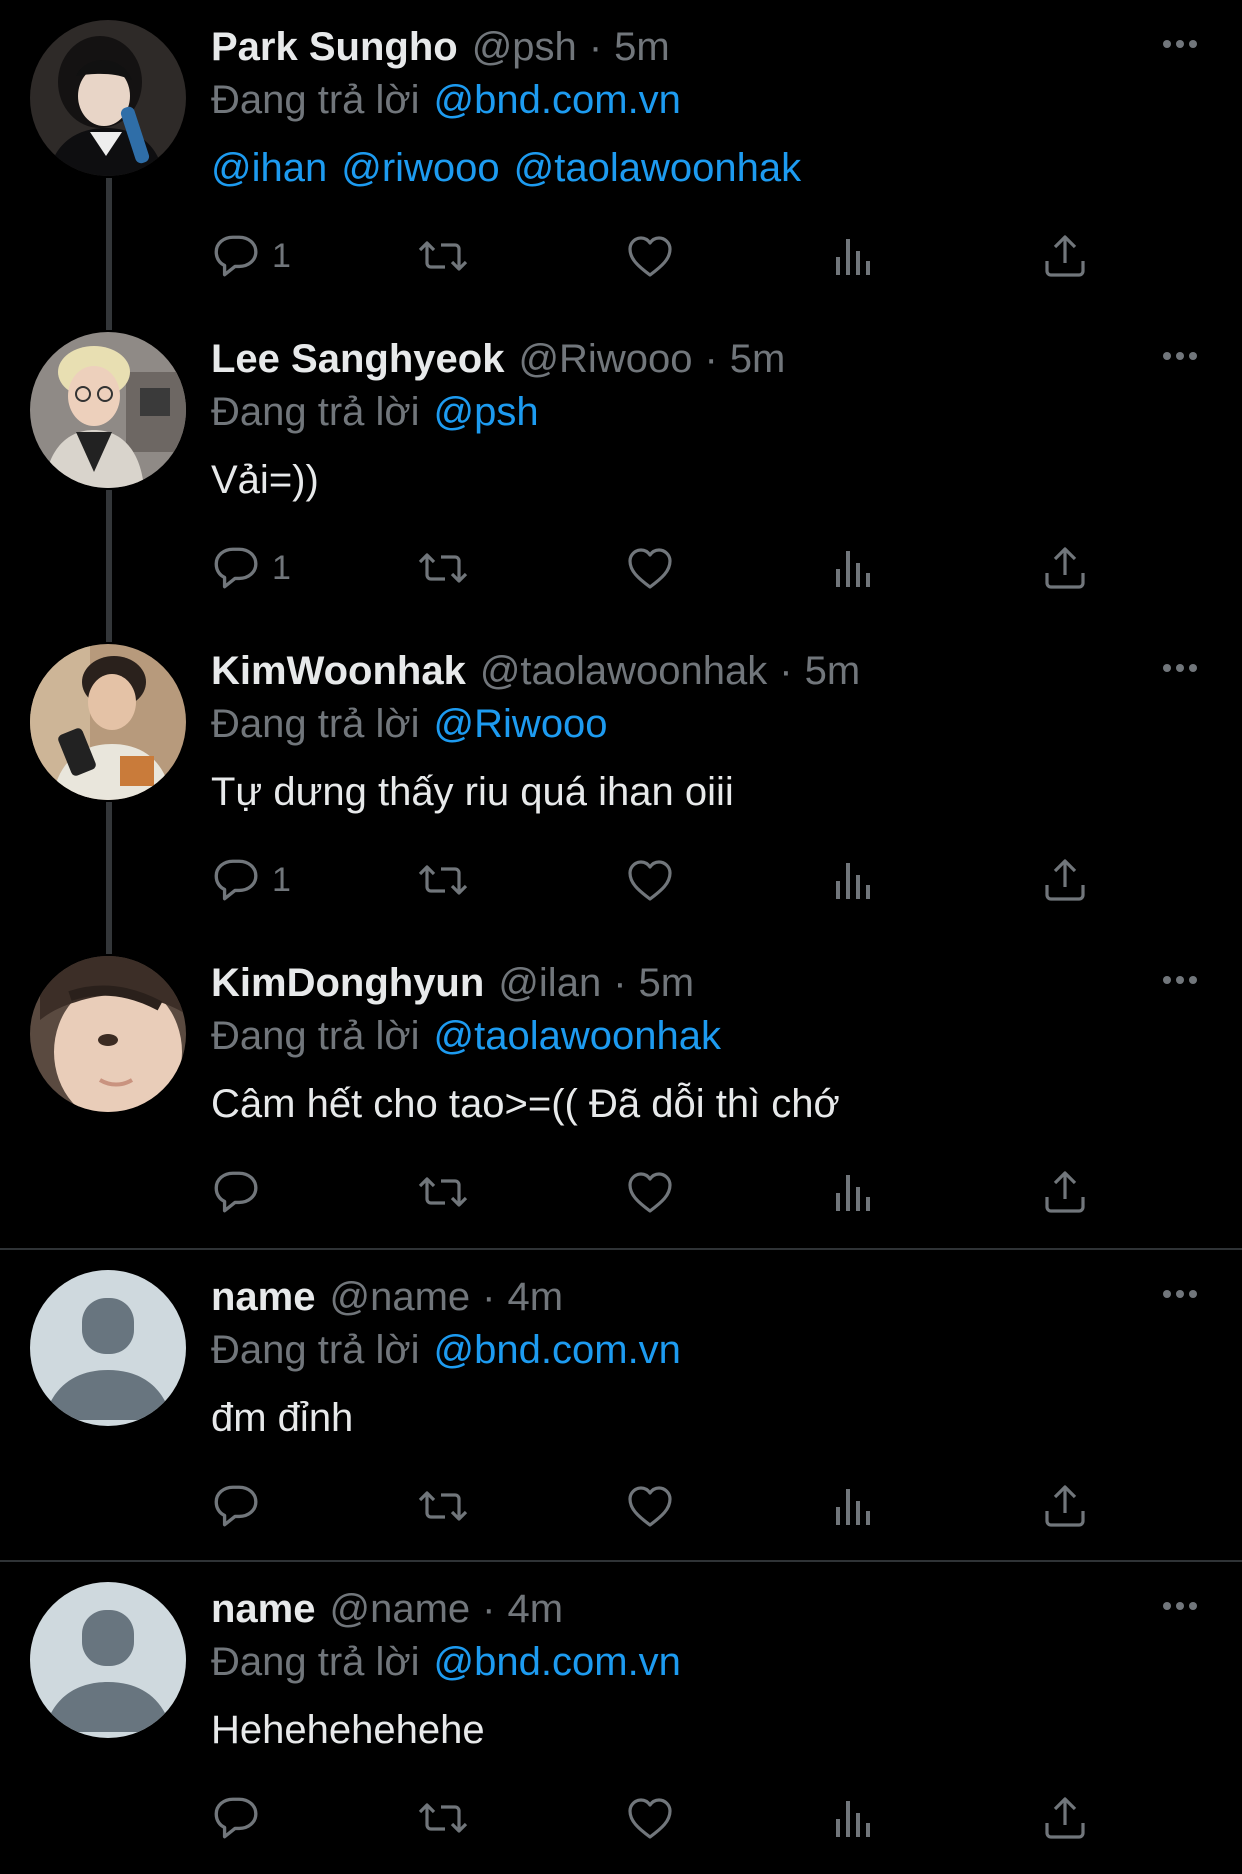 The image size is (1242, 1874). What do you see at coordinates (521, 724) in the screenshot?
I see `reply-target-link: @Riwooo` at bounding box center [521, 724].